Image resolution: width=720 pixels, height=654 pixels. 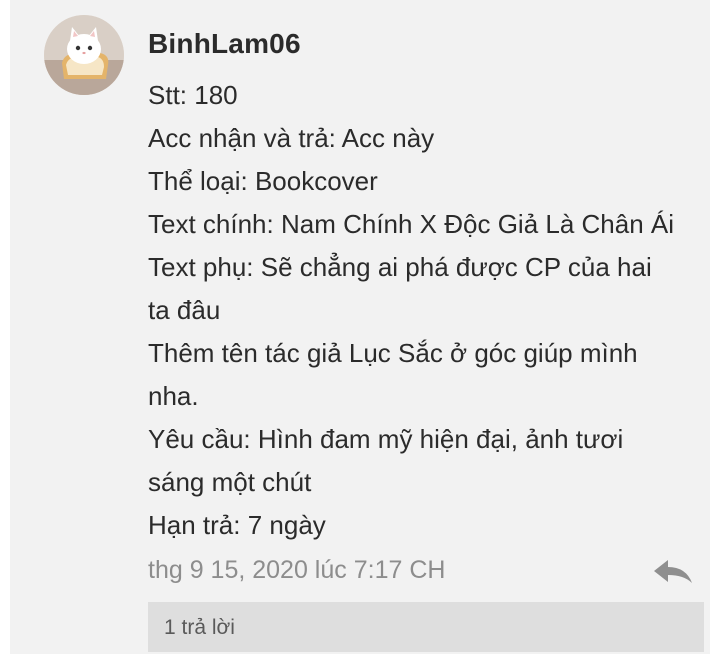 I want to click on comment-line: Stt: 180, so click(x=193, y=95).